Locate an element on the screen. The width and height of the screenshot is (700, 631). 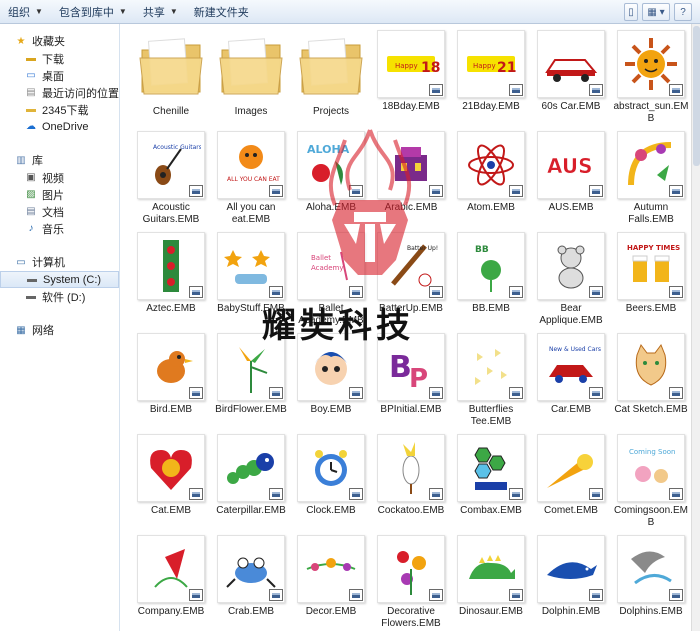
folder-icon is located at coordinates (251, 66).